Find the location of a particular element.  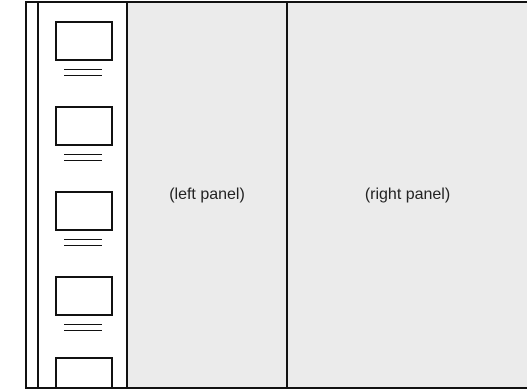

left-panel-label: (left panel) is located at coordinates (207, 194).